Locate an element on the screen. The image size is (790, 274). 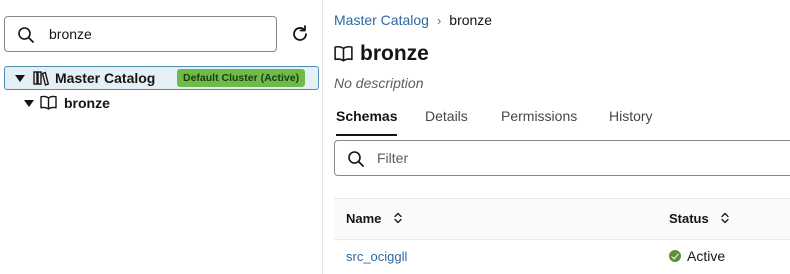
tree-item-label: Master Catalog is located at coordinates (105, 78).